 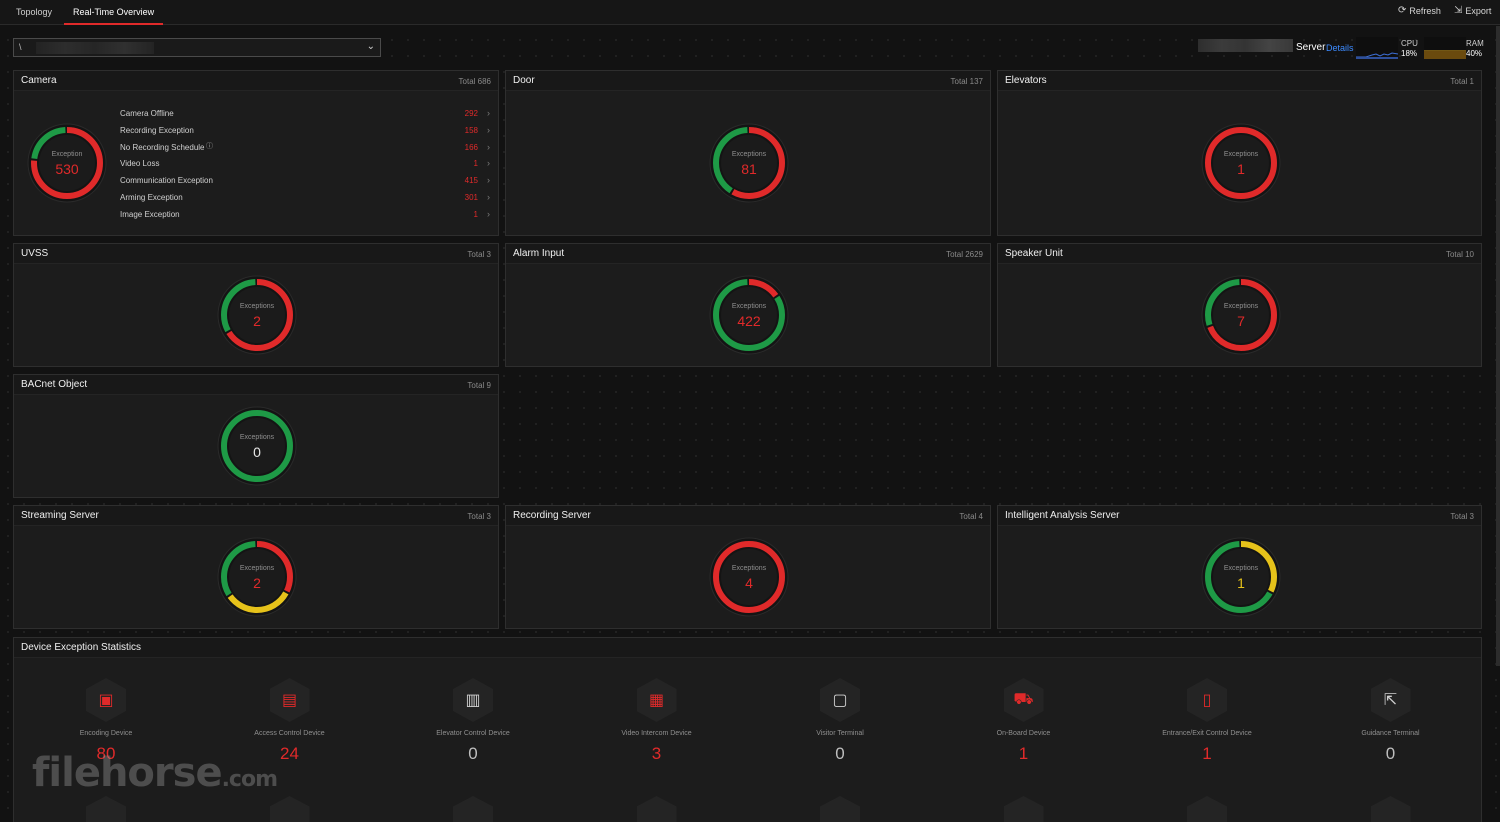 I want to click on device-icon-tile: ▢, so click(x=840, y=700).